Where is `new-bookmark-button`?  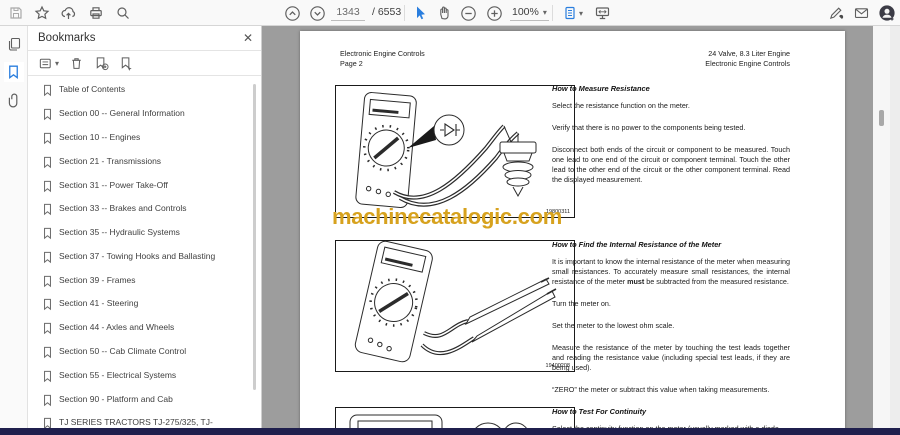
new-bookmark-button is located at coordinates (101, 63).